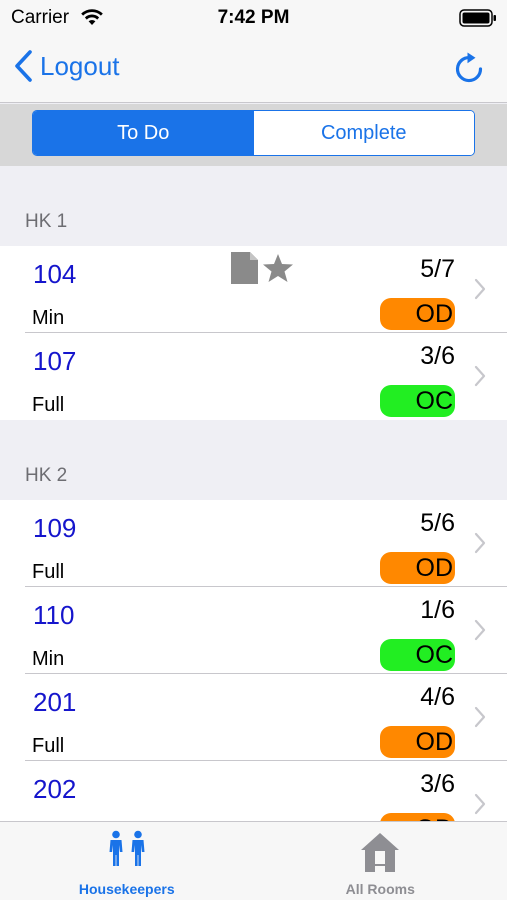  What do you see at coordinates (380, 889) in the screenshot?
I see `tab-all-rooms-label: All Rooms` at bounding box center [380, 889].